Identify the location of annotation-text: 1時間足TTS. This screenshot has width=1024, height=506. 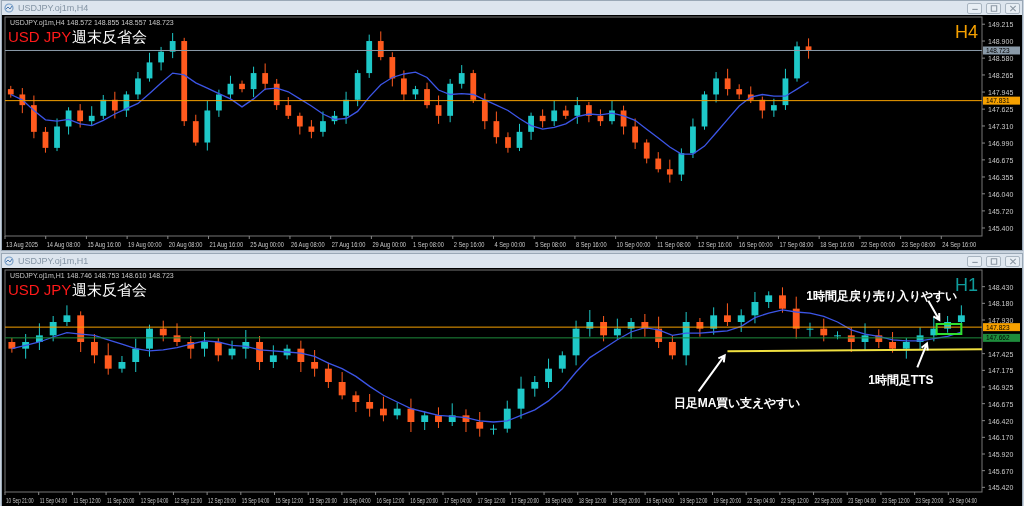
(901, 379).